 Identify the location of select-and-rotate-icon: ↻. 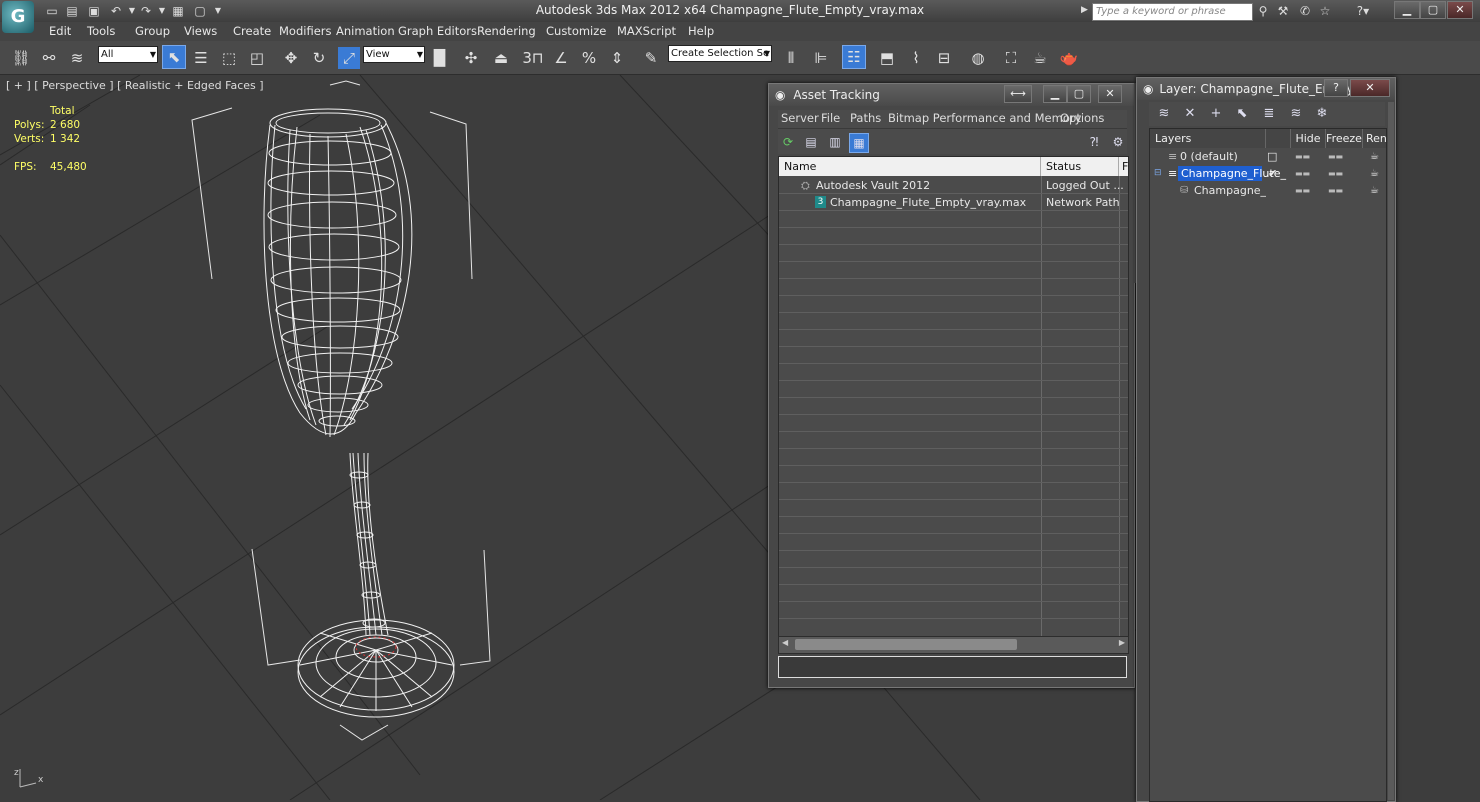
(319, 58).